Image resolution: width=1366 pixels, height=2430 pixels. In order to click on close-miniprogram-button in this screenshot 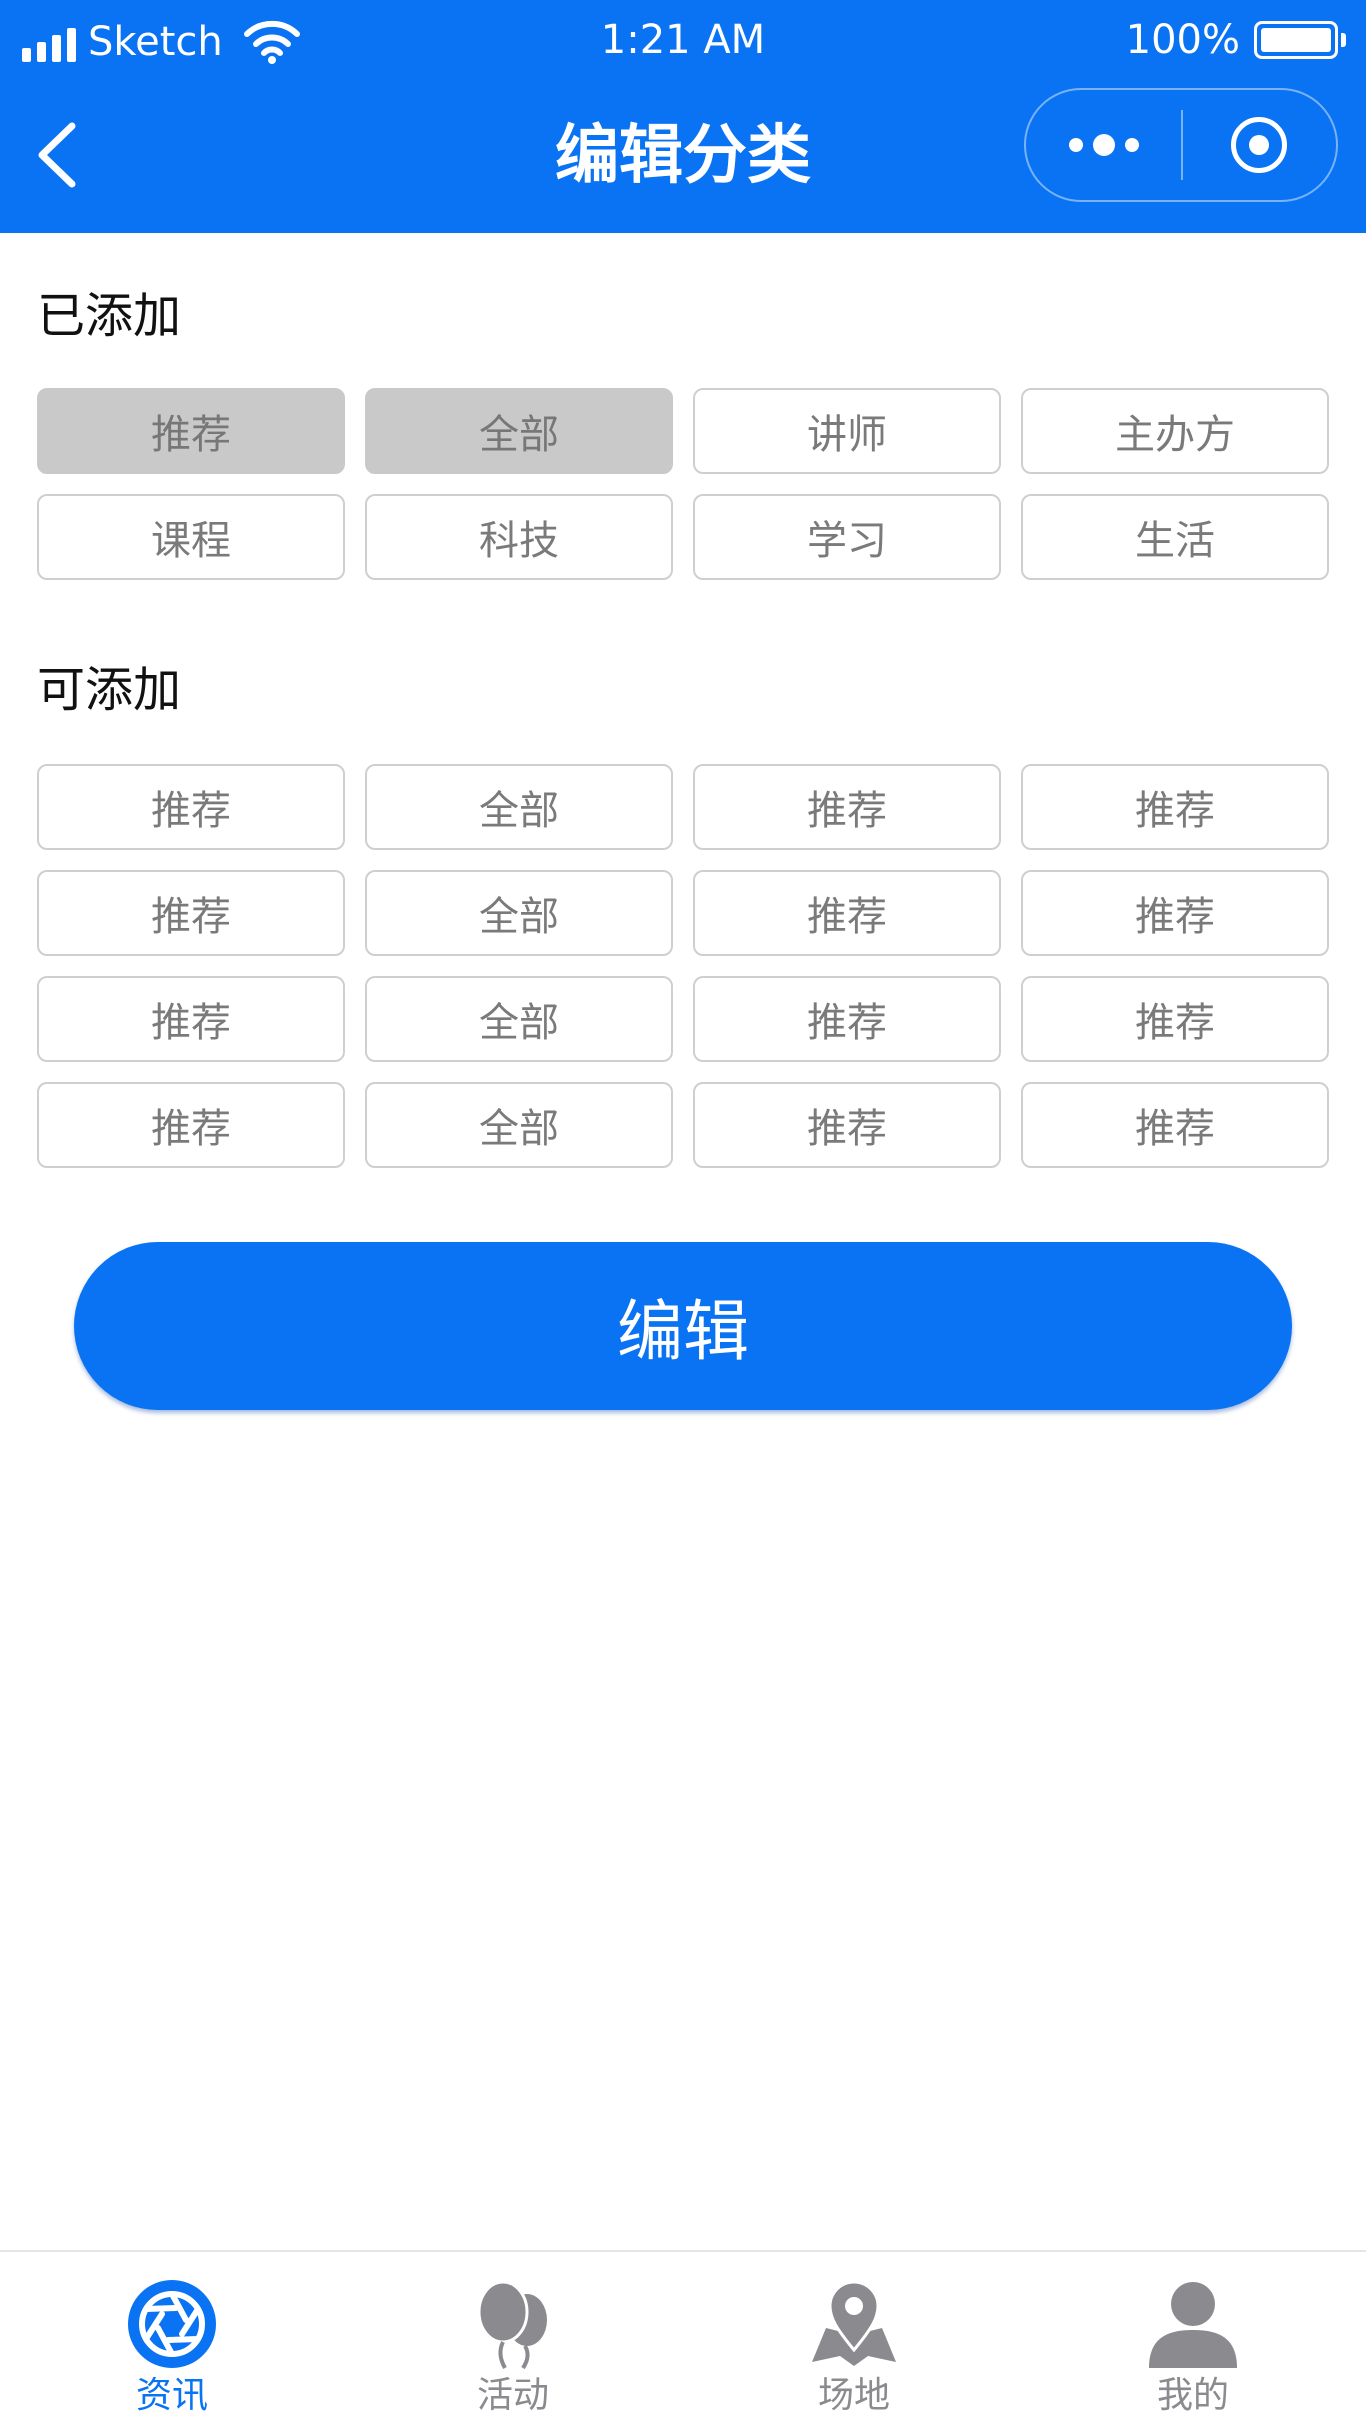, I will do `click(1259, 145)`.